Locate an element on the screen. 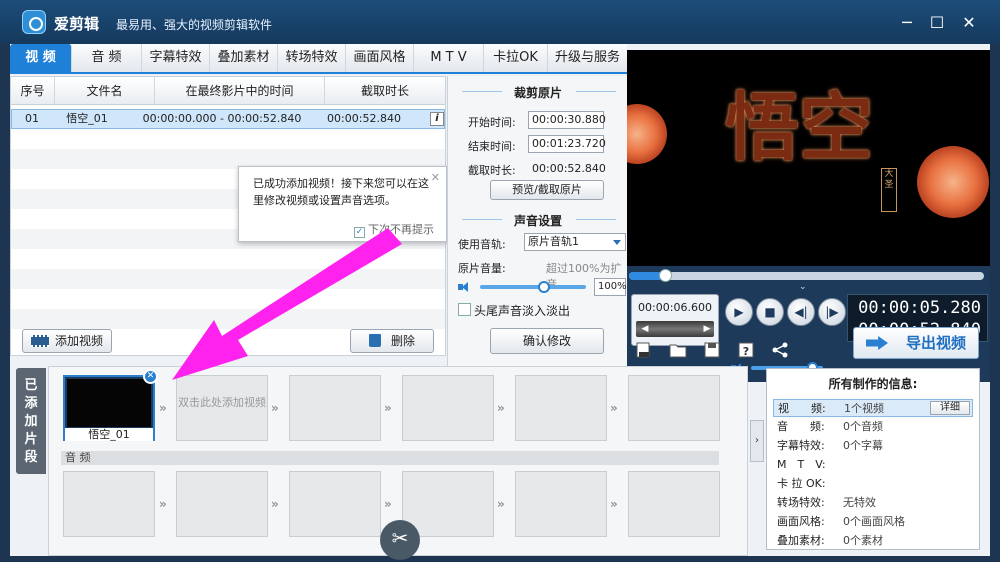  video-clip-slot: 悟空_01 ✕ is located at coordinates (110, 405).